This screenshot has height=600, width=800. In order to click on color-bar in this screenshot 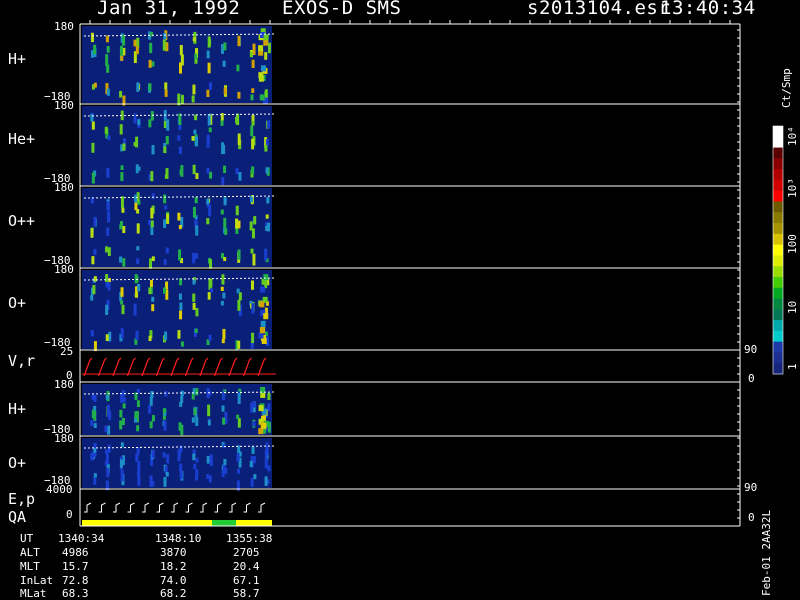, I will do `click(778, 250)`.